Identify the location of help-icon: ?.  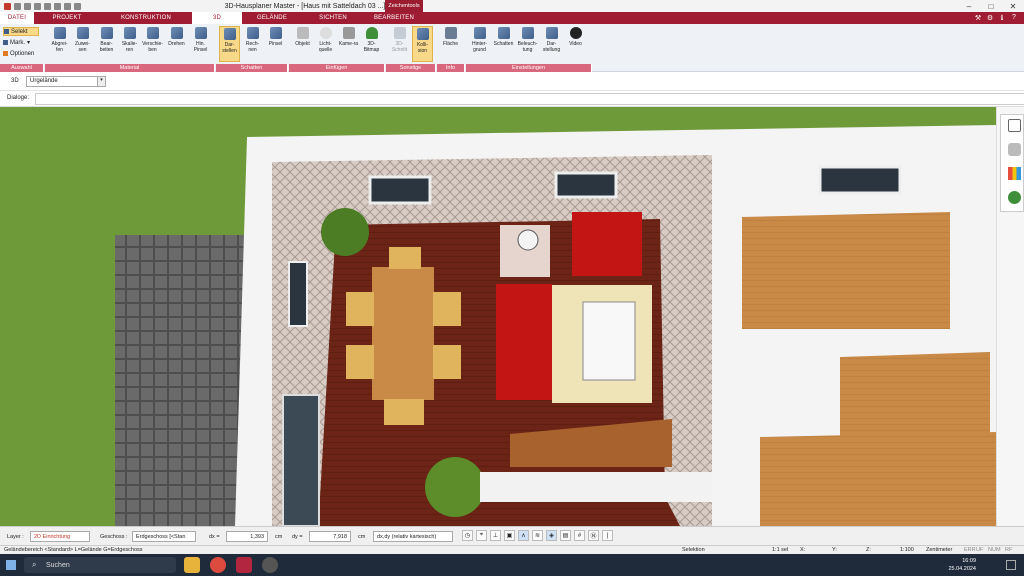
(1014, 17).